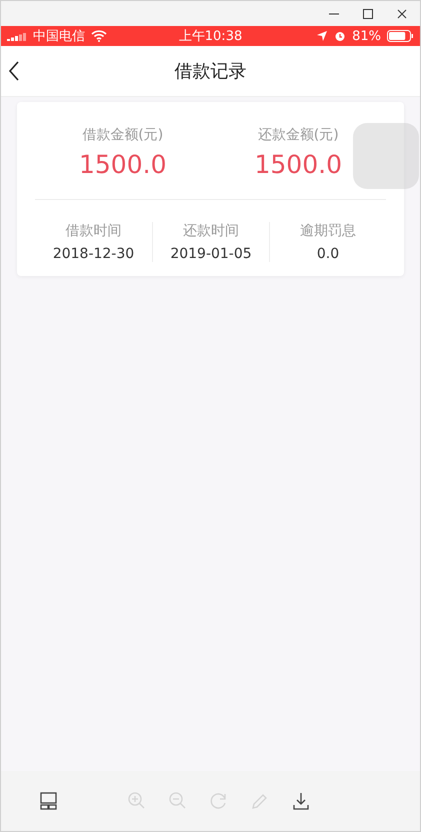 The height and width of the screenshot is (832, 421). I want to click on carrier-name: 中国电信, so click(59, 36).